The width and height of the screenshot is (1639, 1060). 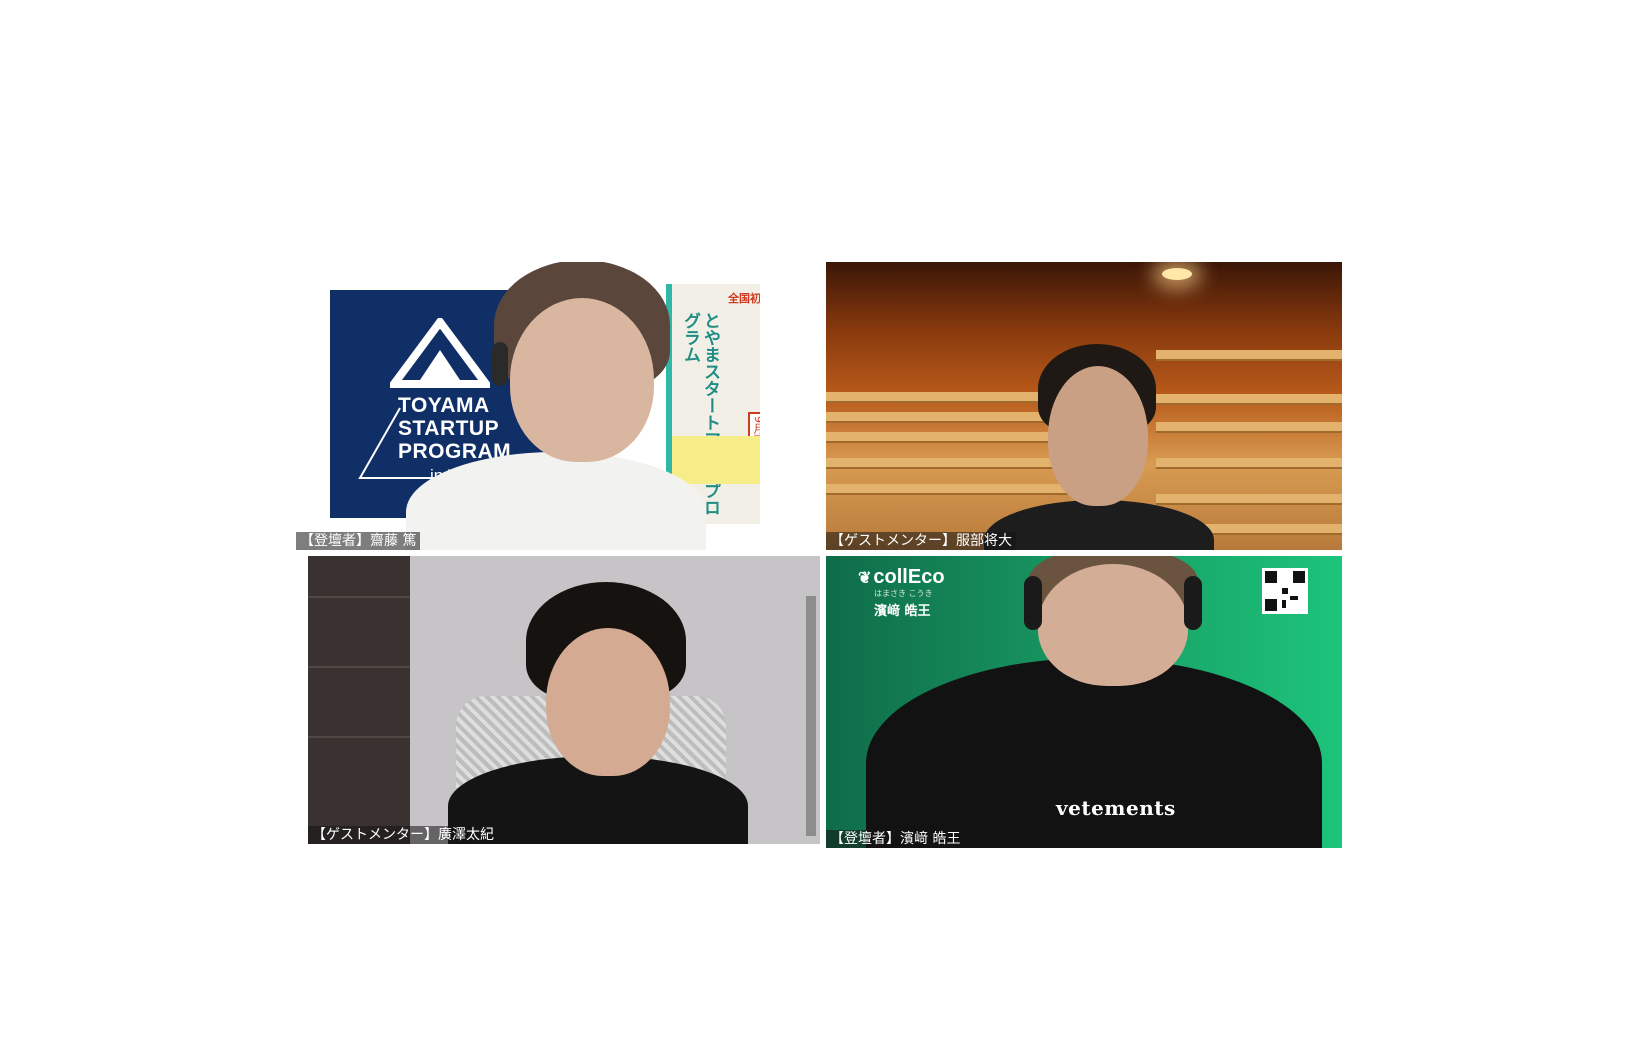 I want to click on name-ruby: はまさき こうき, so click(x=903, y=593).